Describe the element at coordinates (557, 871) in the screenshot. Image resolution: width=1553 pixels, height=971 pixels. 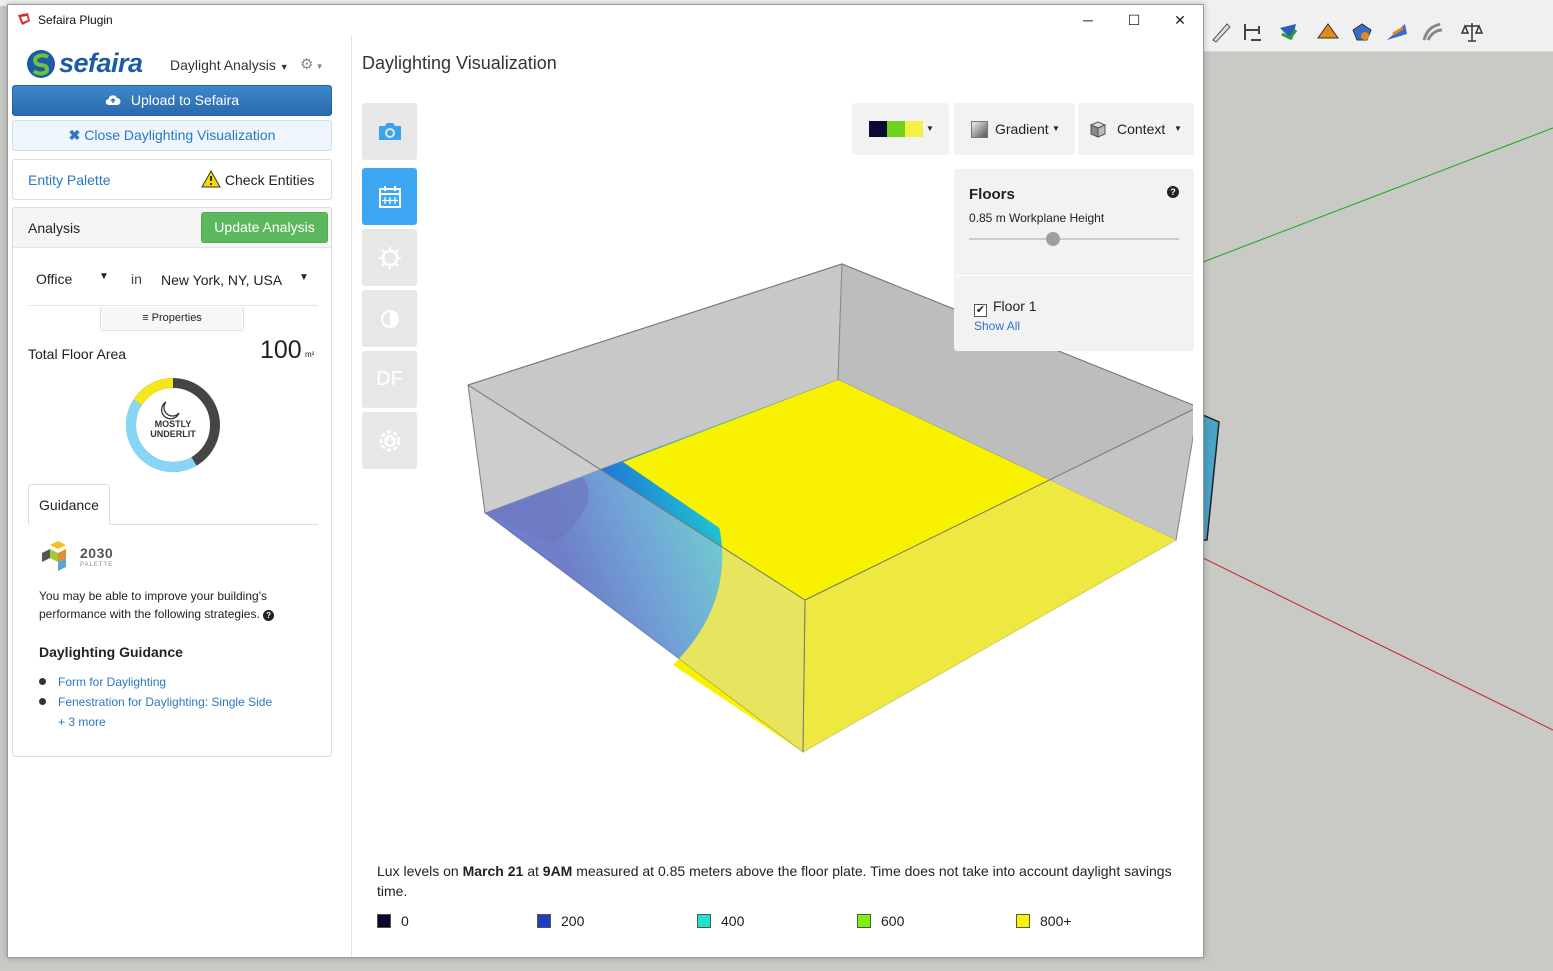
I see `lux-caption-time: 9AM` at that location.